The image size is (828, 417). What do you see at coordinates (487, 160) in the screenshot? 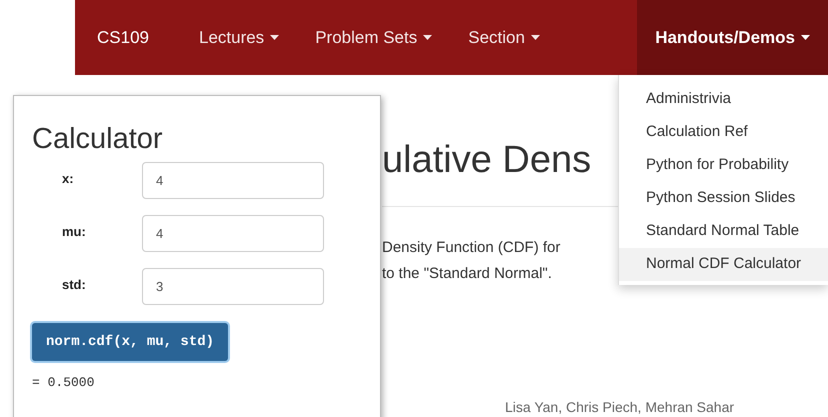
I see `page-heading: ulative Dens` at bounding box center [487, 160].